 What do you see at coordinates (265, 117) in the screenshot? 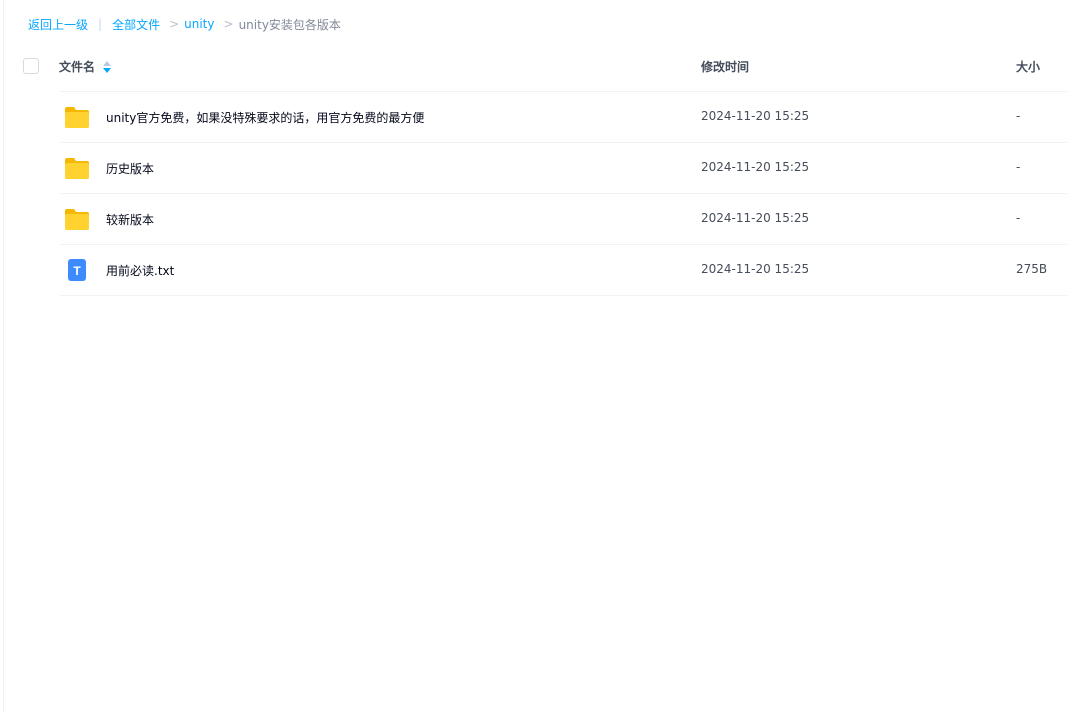
I see `file-name: unity官方免费，如果没特殊要求的话，用官方免费的最方便` at bounding box center [265, 117].